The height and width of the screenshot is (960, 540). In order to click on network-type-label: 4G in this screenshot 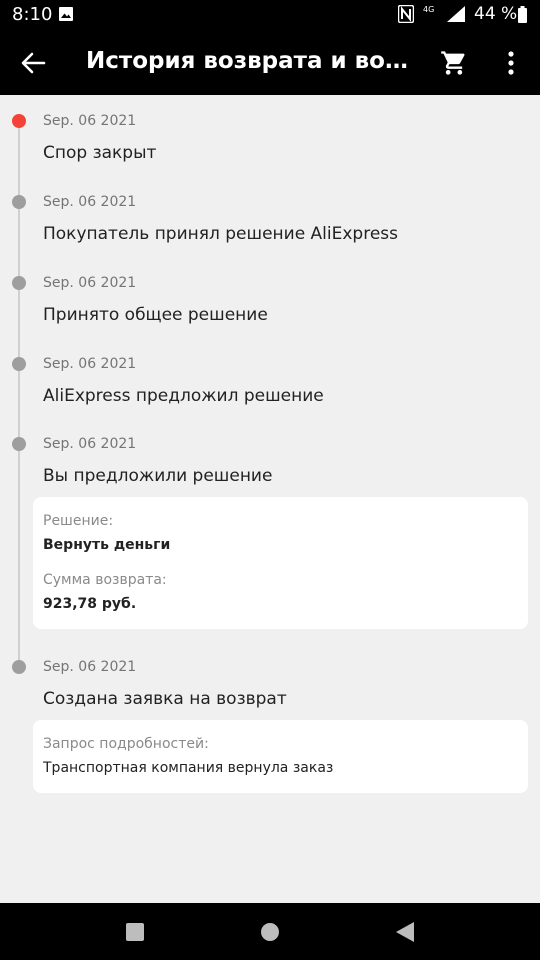, I will do `click(429, 9)`.